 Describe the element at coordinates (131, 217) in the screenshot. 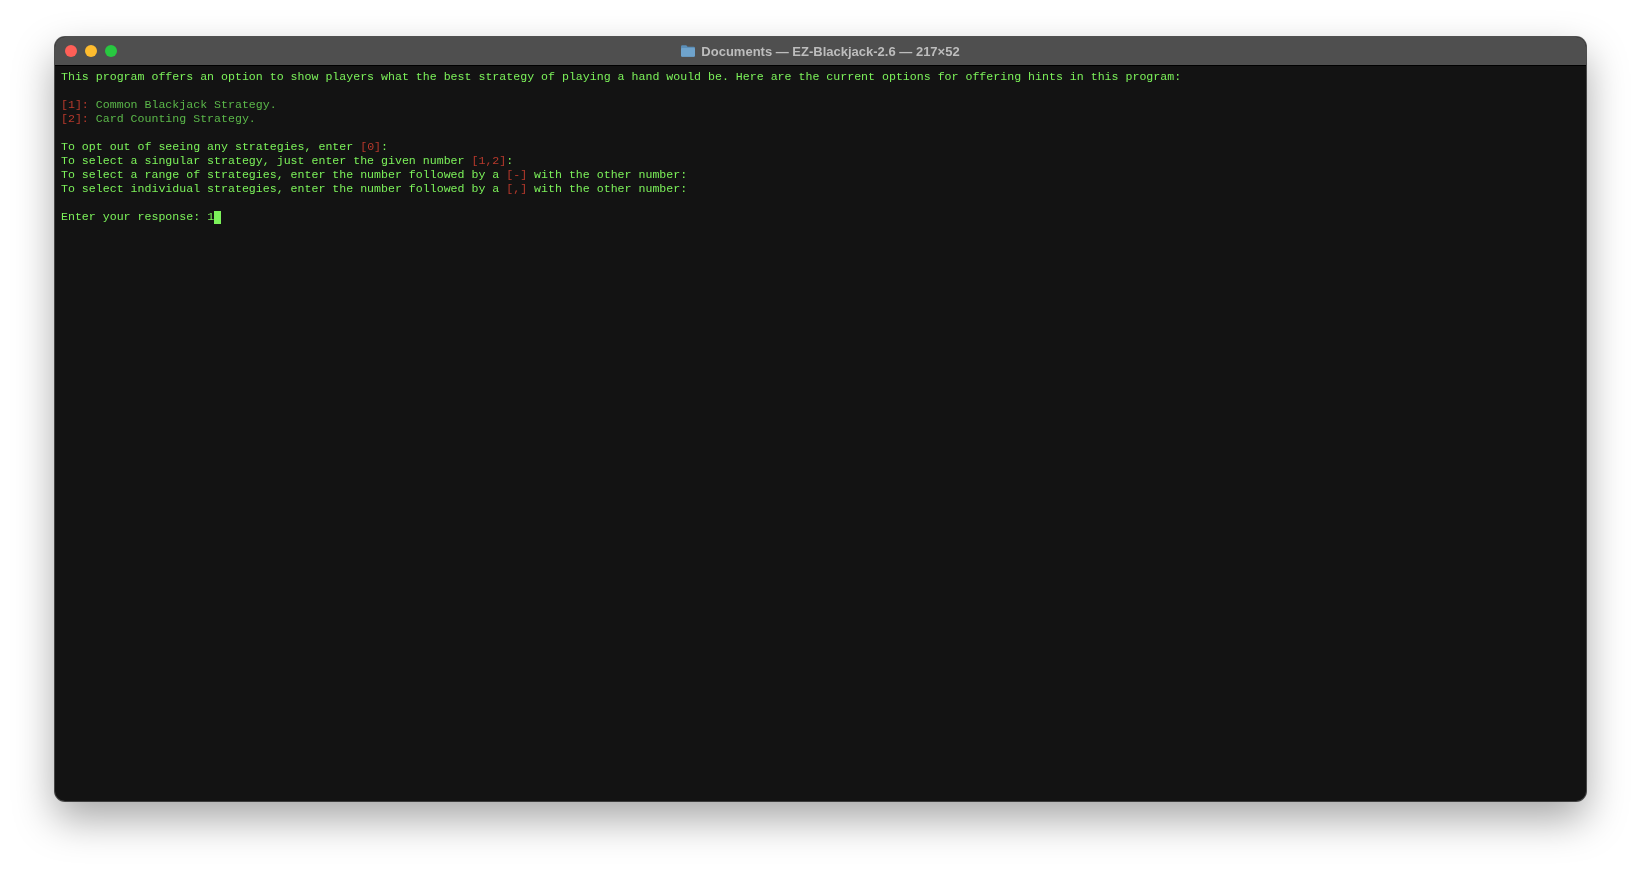

I see `prompt-text: Enter your response:` at that location.